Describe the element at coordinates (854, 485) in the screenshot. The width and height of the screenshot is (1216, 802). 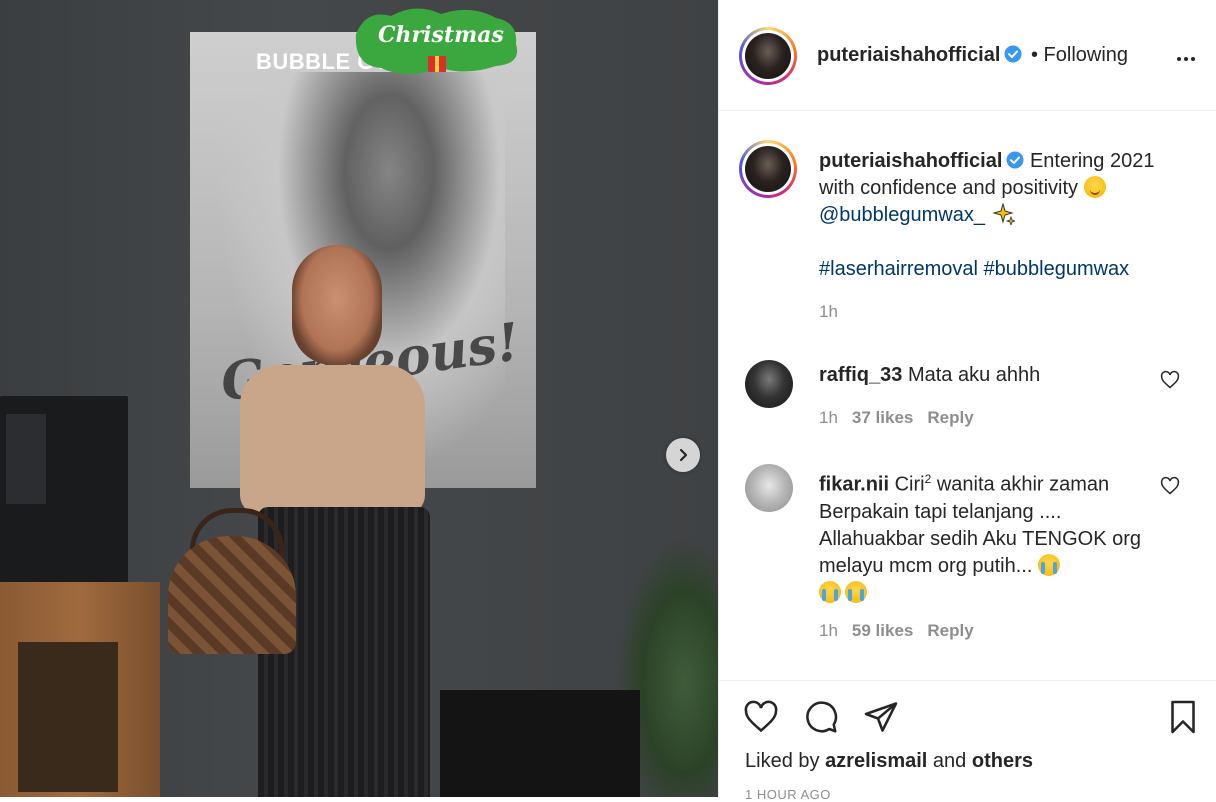
I see `comment-username: fikar.nii` at that location.